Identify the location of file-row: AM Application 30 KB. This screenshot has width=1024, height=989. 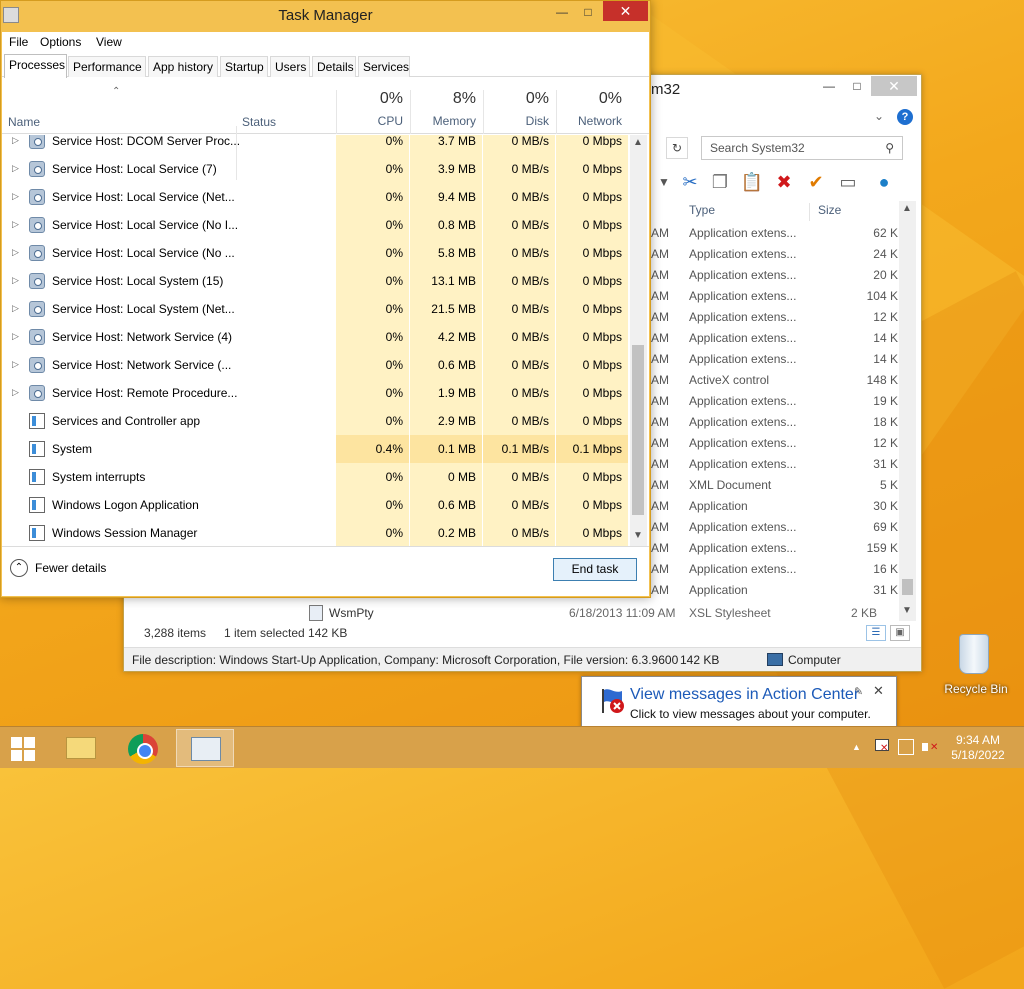
(778, 506).